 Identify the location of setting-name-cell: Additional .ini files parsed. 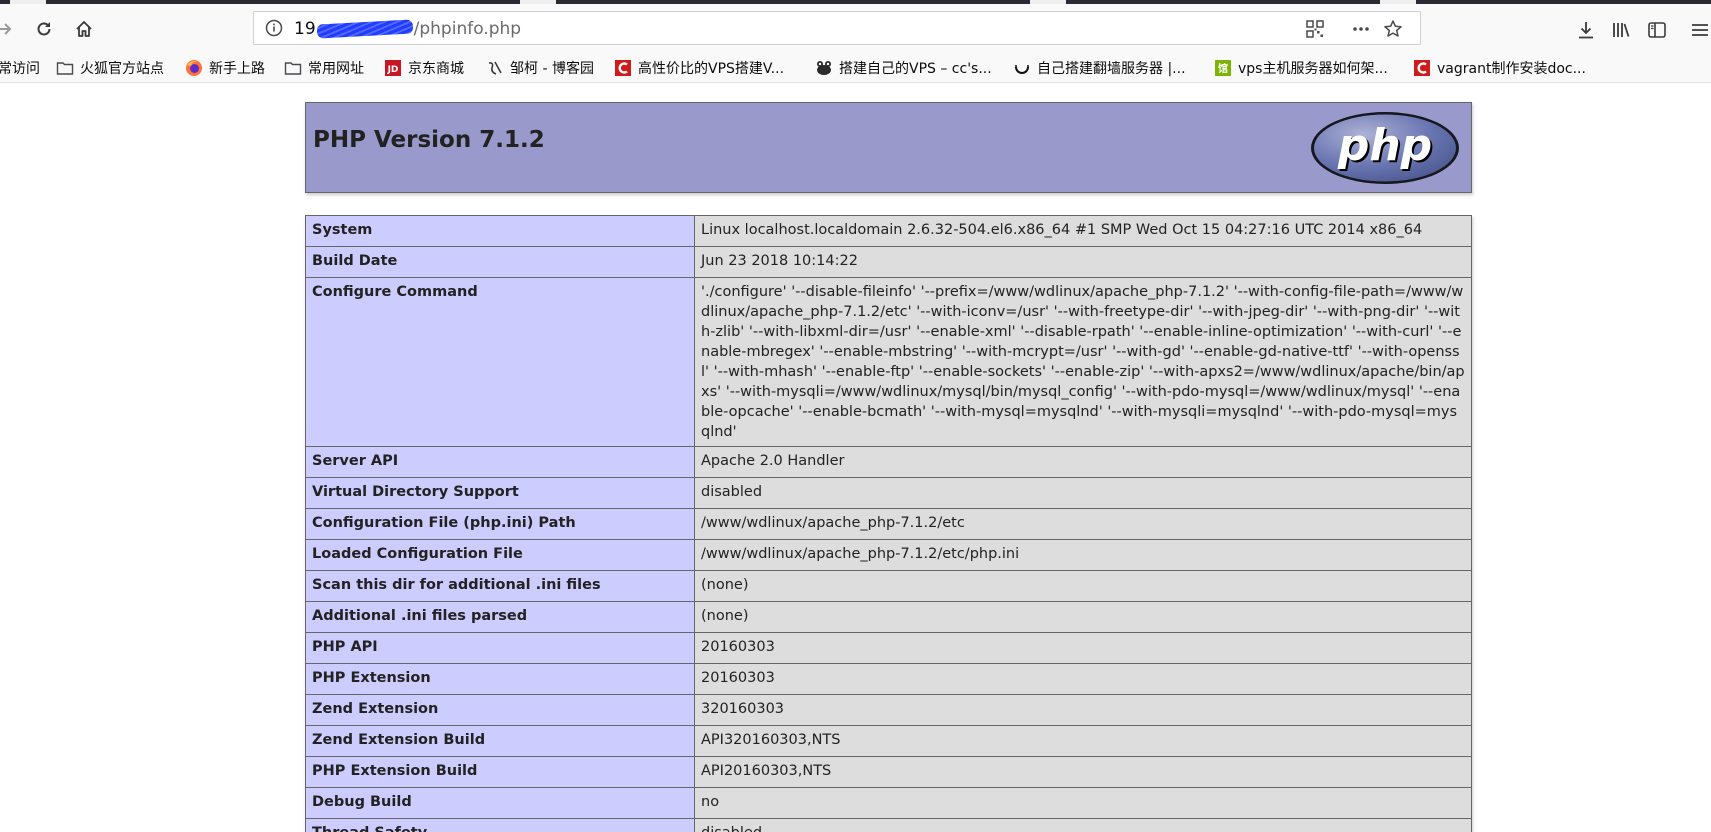
(500, 617).